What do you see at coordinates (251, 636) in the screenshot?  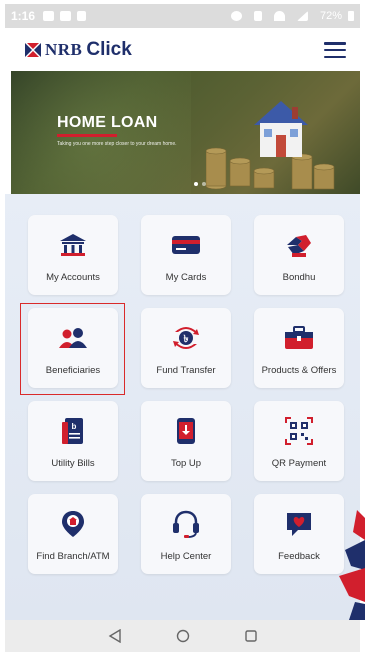 I see `recents-square-icon` at bounding box center [251, 636].